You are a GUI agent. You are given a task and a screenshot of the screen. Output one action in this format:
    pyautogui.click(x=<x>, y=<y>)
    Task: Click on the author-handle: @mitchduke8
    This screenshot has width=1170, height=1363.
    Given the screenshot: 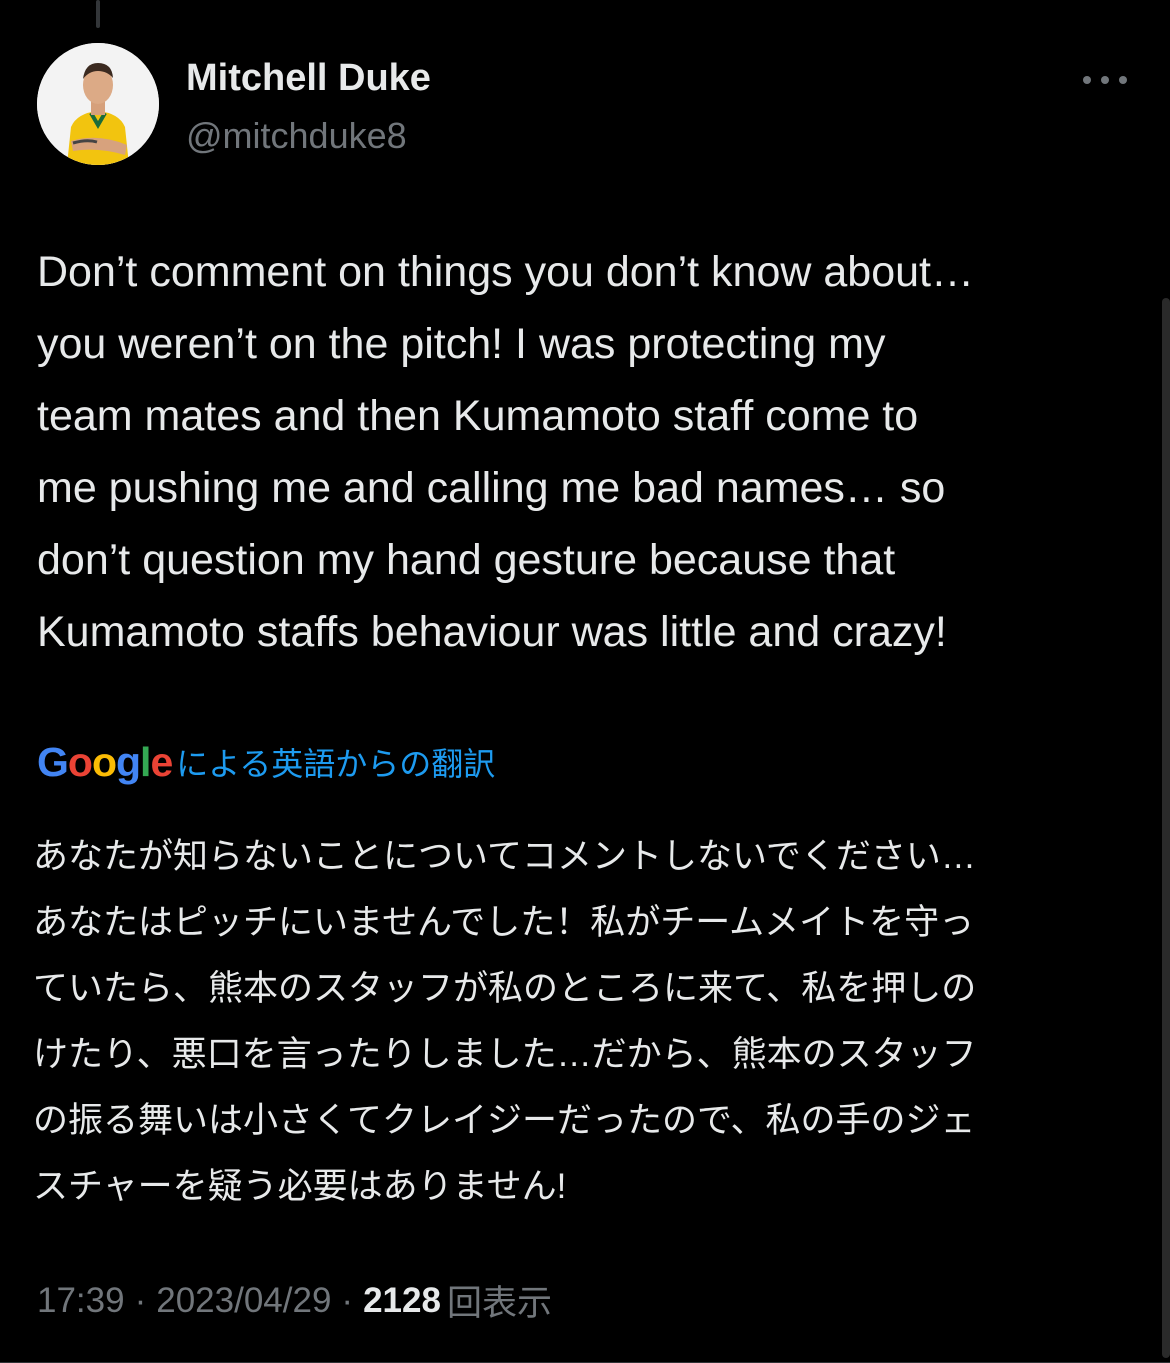 What is the action you would take?
    pyautogui.click(x=296, y=136)
    